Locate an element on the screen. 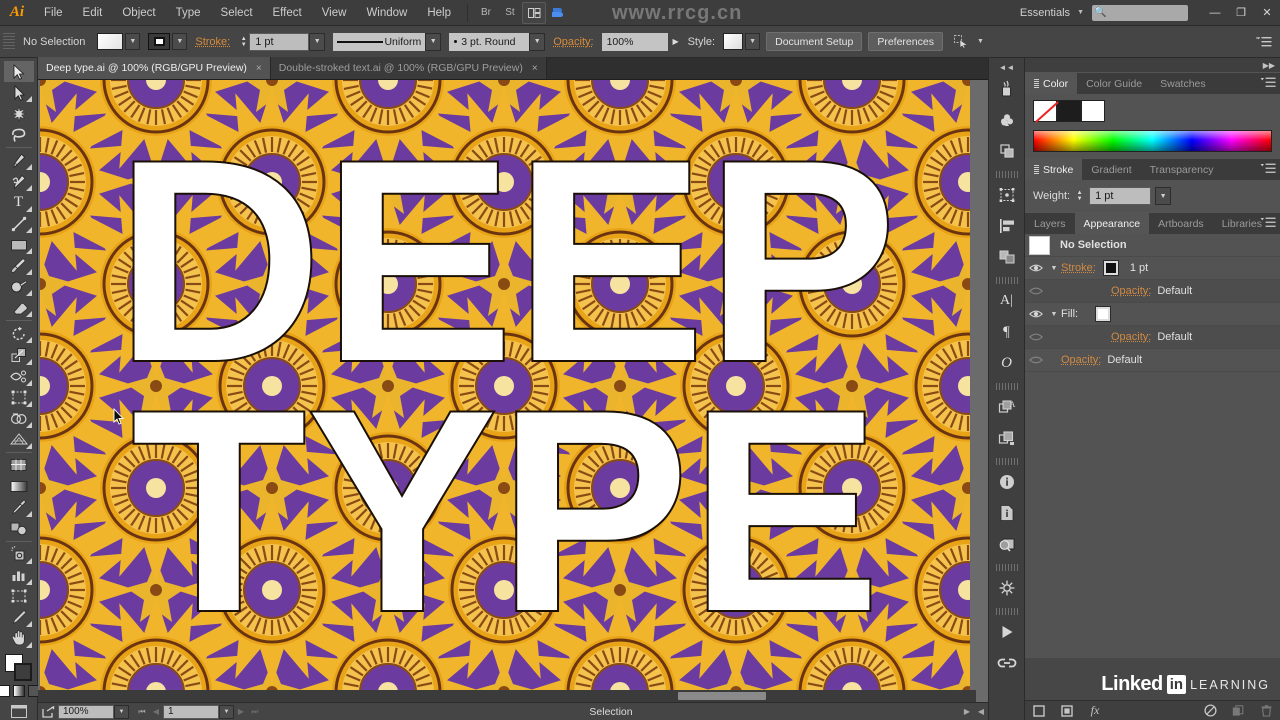 This screenshot has height=720, width=1280. search-input: 🔍 is located at coordinates (1140, 12).